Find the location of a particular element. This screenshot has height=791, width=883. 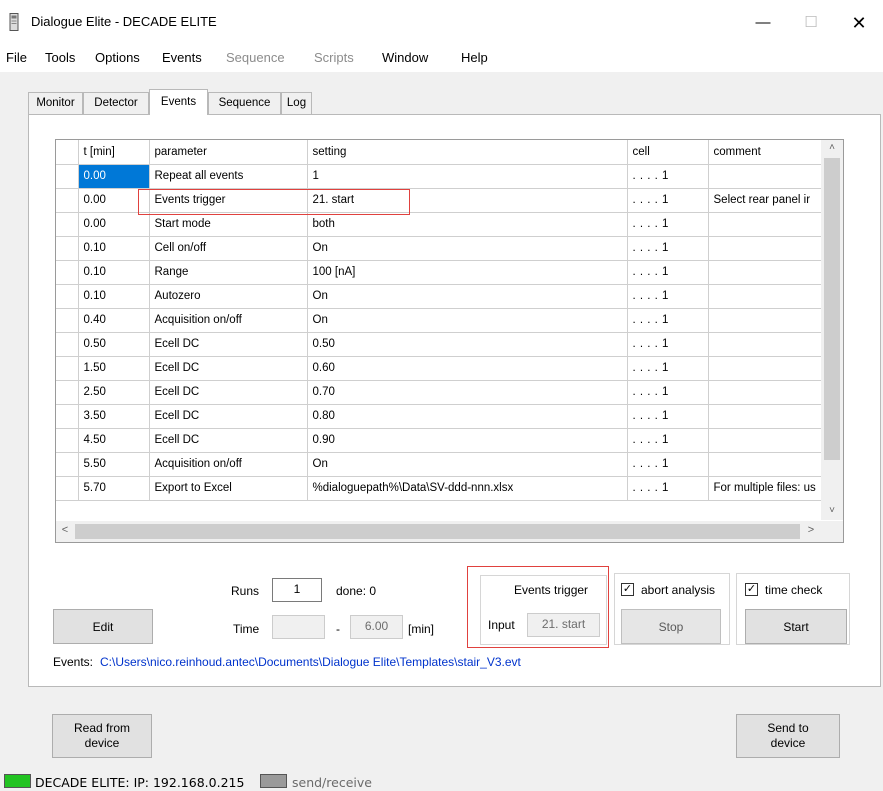

table-row: 2.50 Ecell DC 0.70. . . . 1 is located at coordinates (442, 392).